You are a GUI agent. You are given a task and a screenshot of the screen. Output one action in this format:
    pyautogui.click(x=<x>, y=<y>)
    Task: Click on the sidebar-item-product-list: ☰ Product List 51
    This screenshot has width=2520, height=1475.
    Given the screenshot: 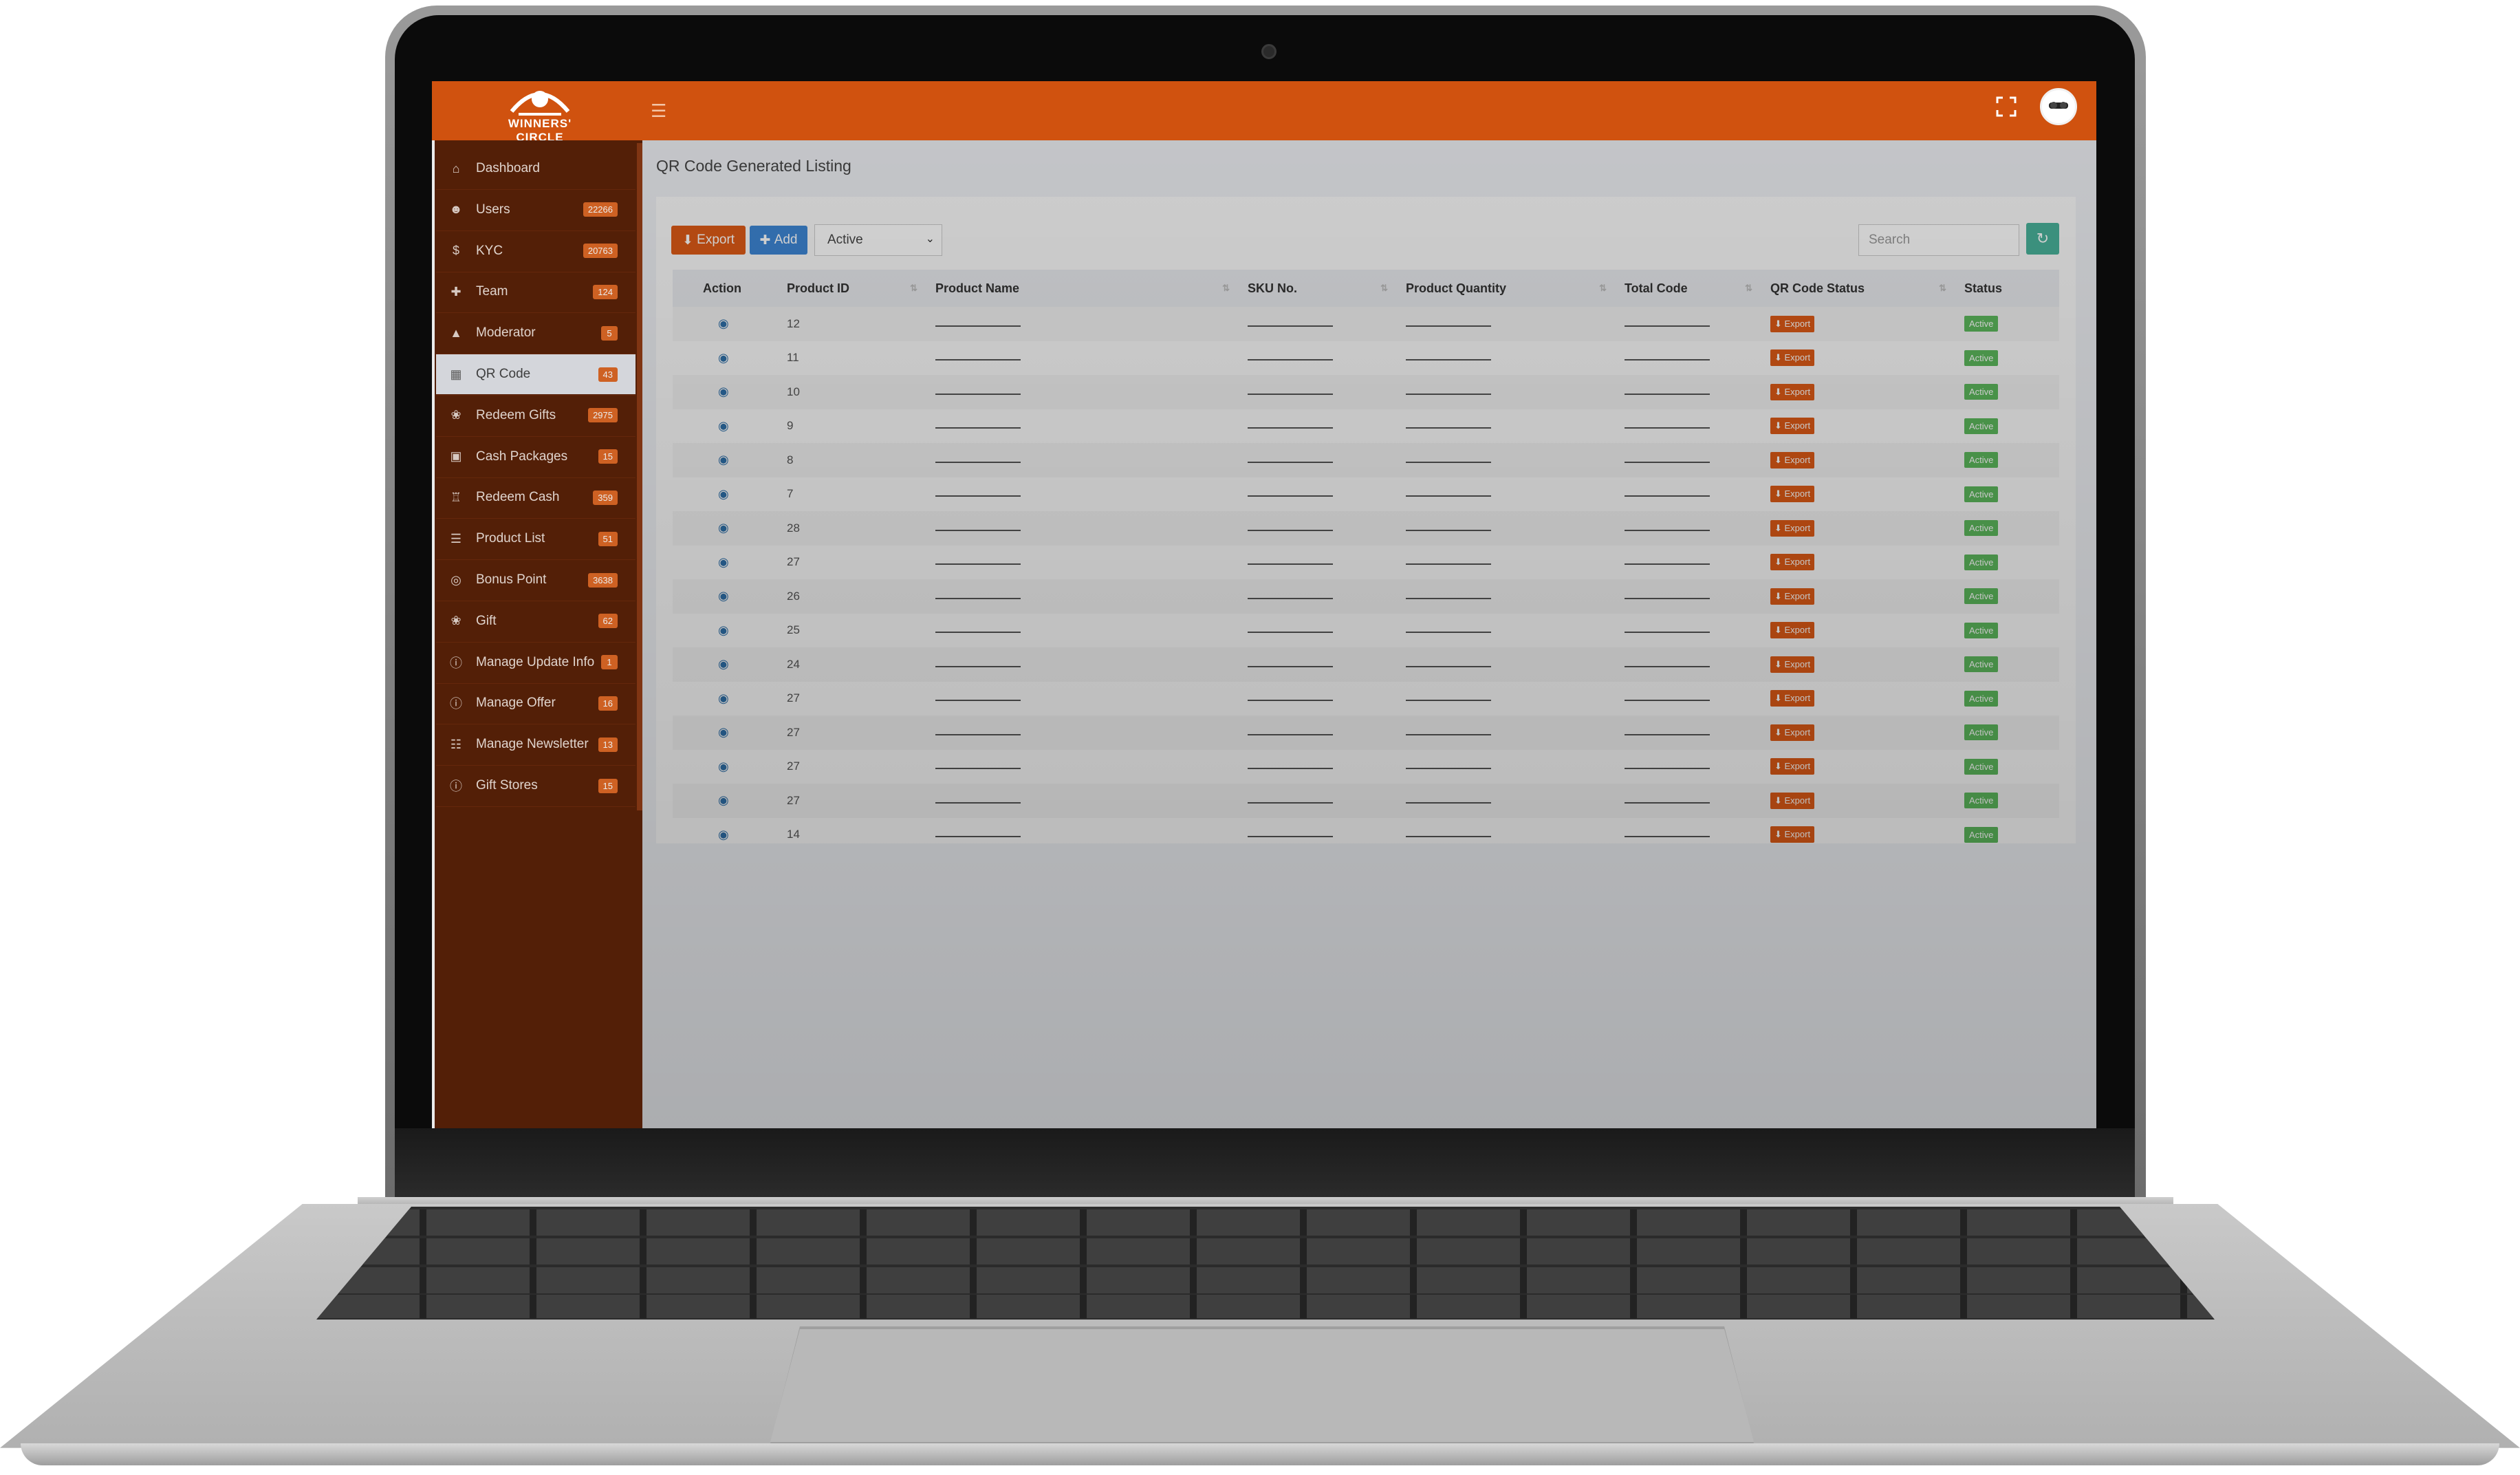 What is the action you would take?
    pyautogui.click(x=536, y=539)
    